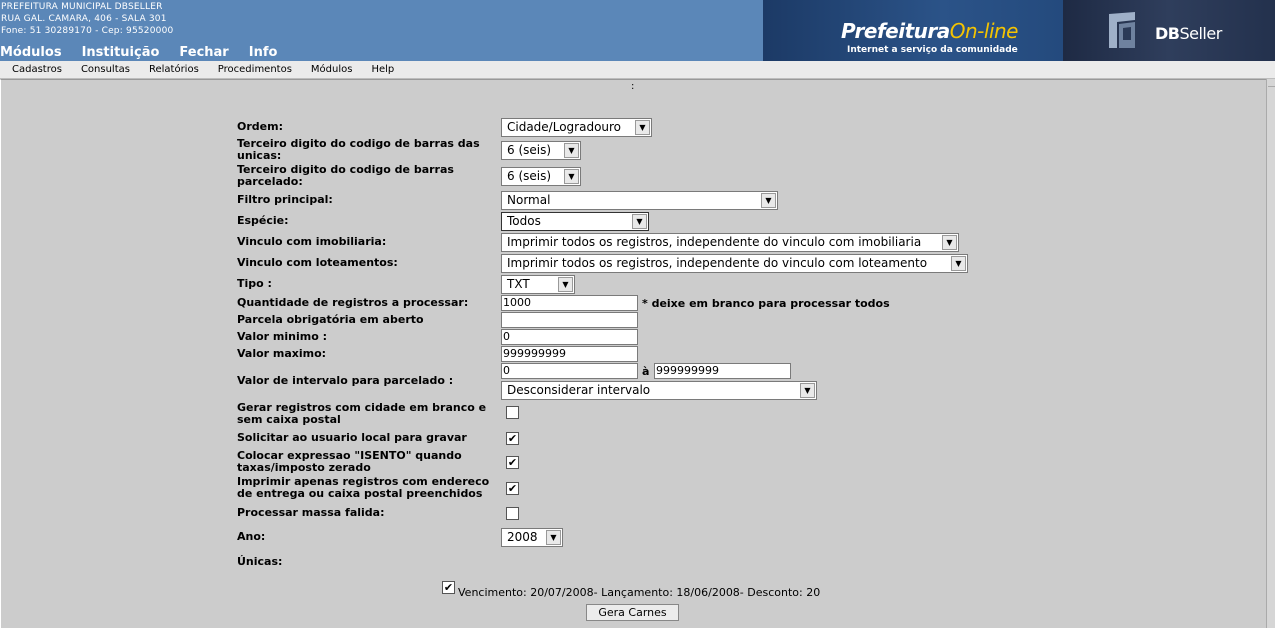  What do you see at coordinates (345, 380) in the screenshot?
I see `intervalo-label: Valor de intervalo para parcelado :` at bounding box center [345, 380].